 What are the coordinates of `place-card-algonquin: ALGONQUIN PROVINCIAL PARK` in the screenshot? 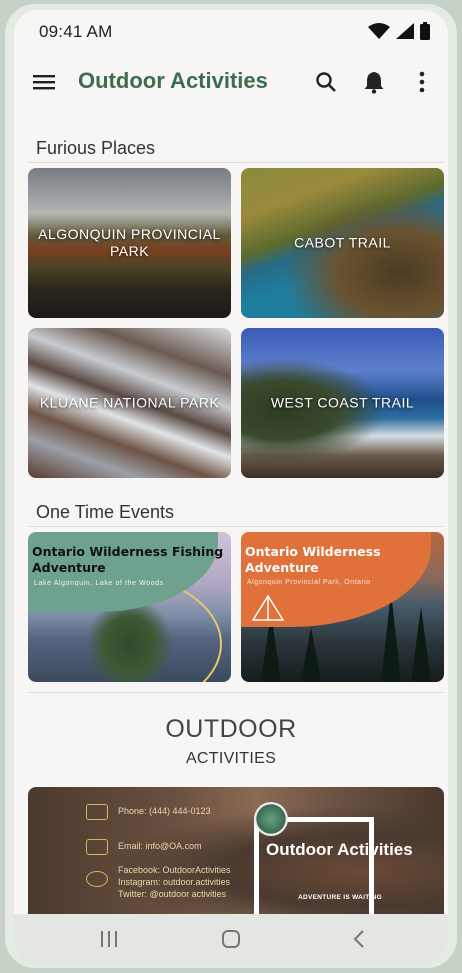 It's located at (129, 243).